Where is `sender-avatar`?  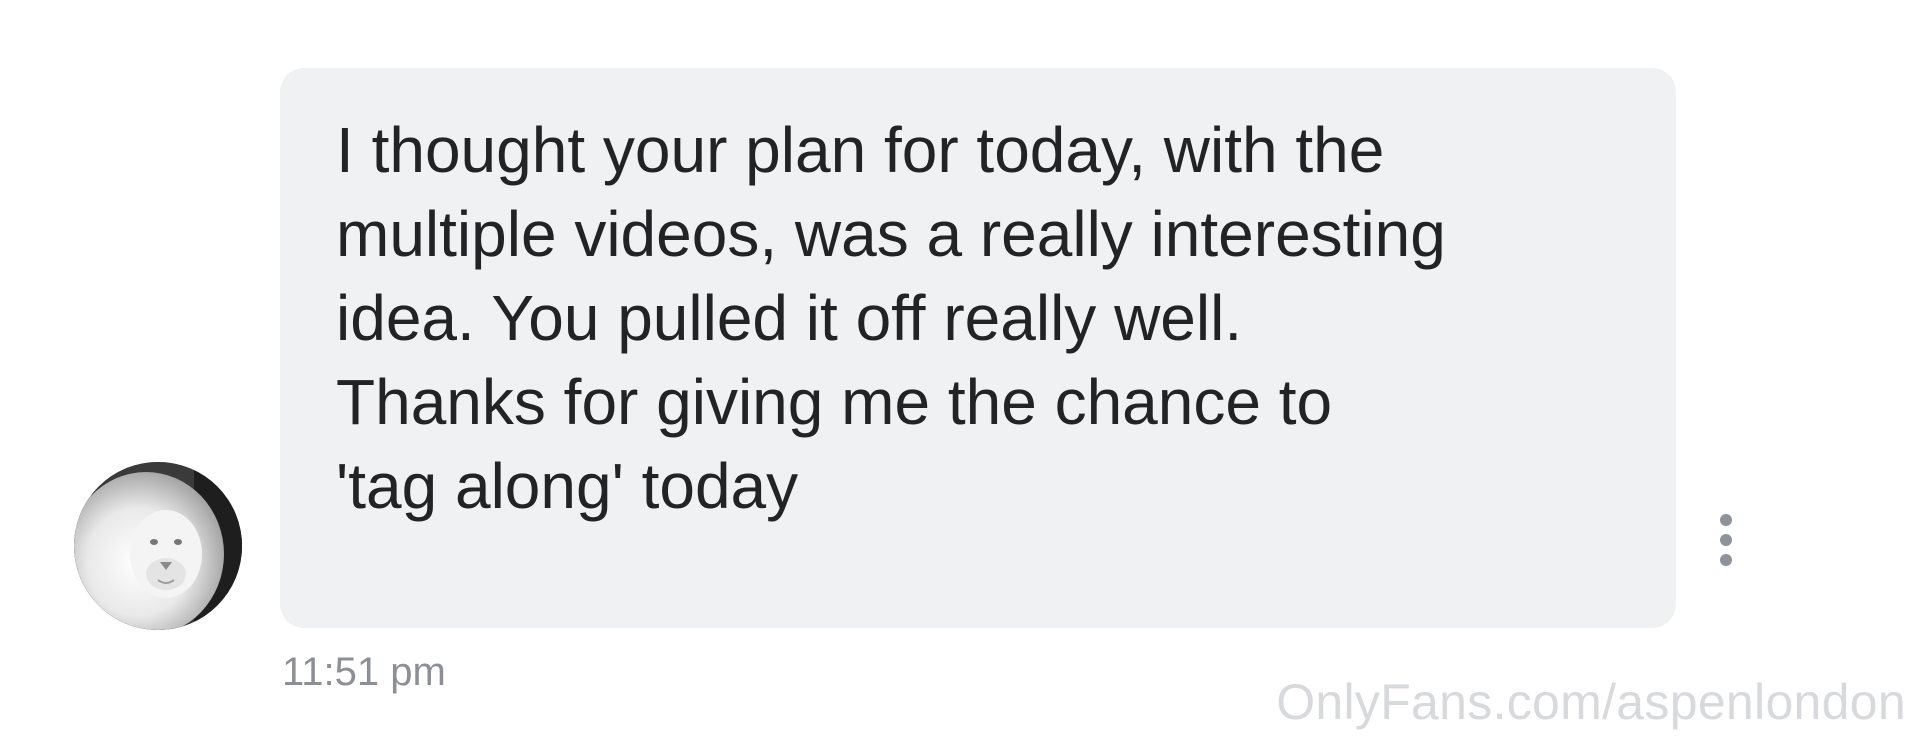 sender-avatar is located at coordinates (158, 546).